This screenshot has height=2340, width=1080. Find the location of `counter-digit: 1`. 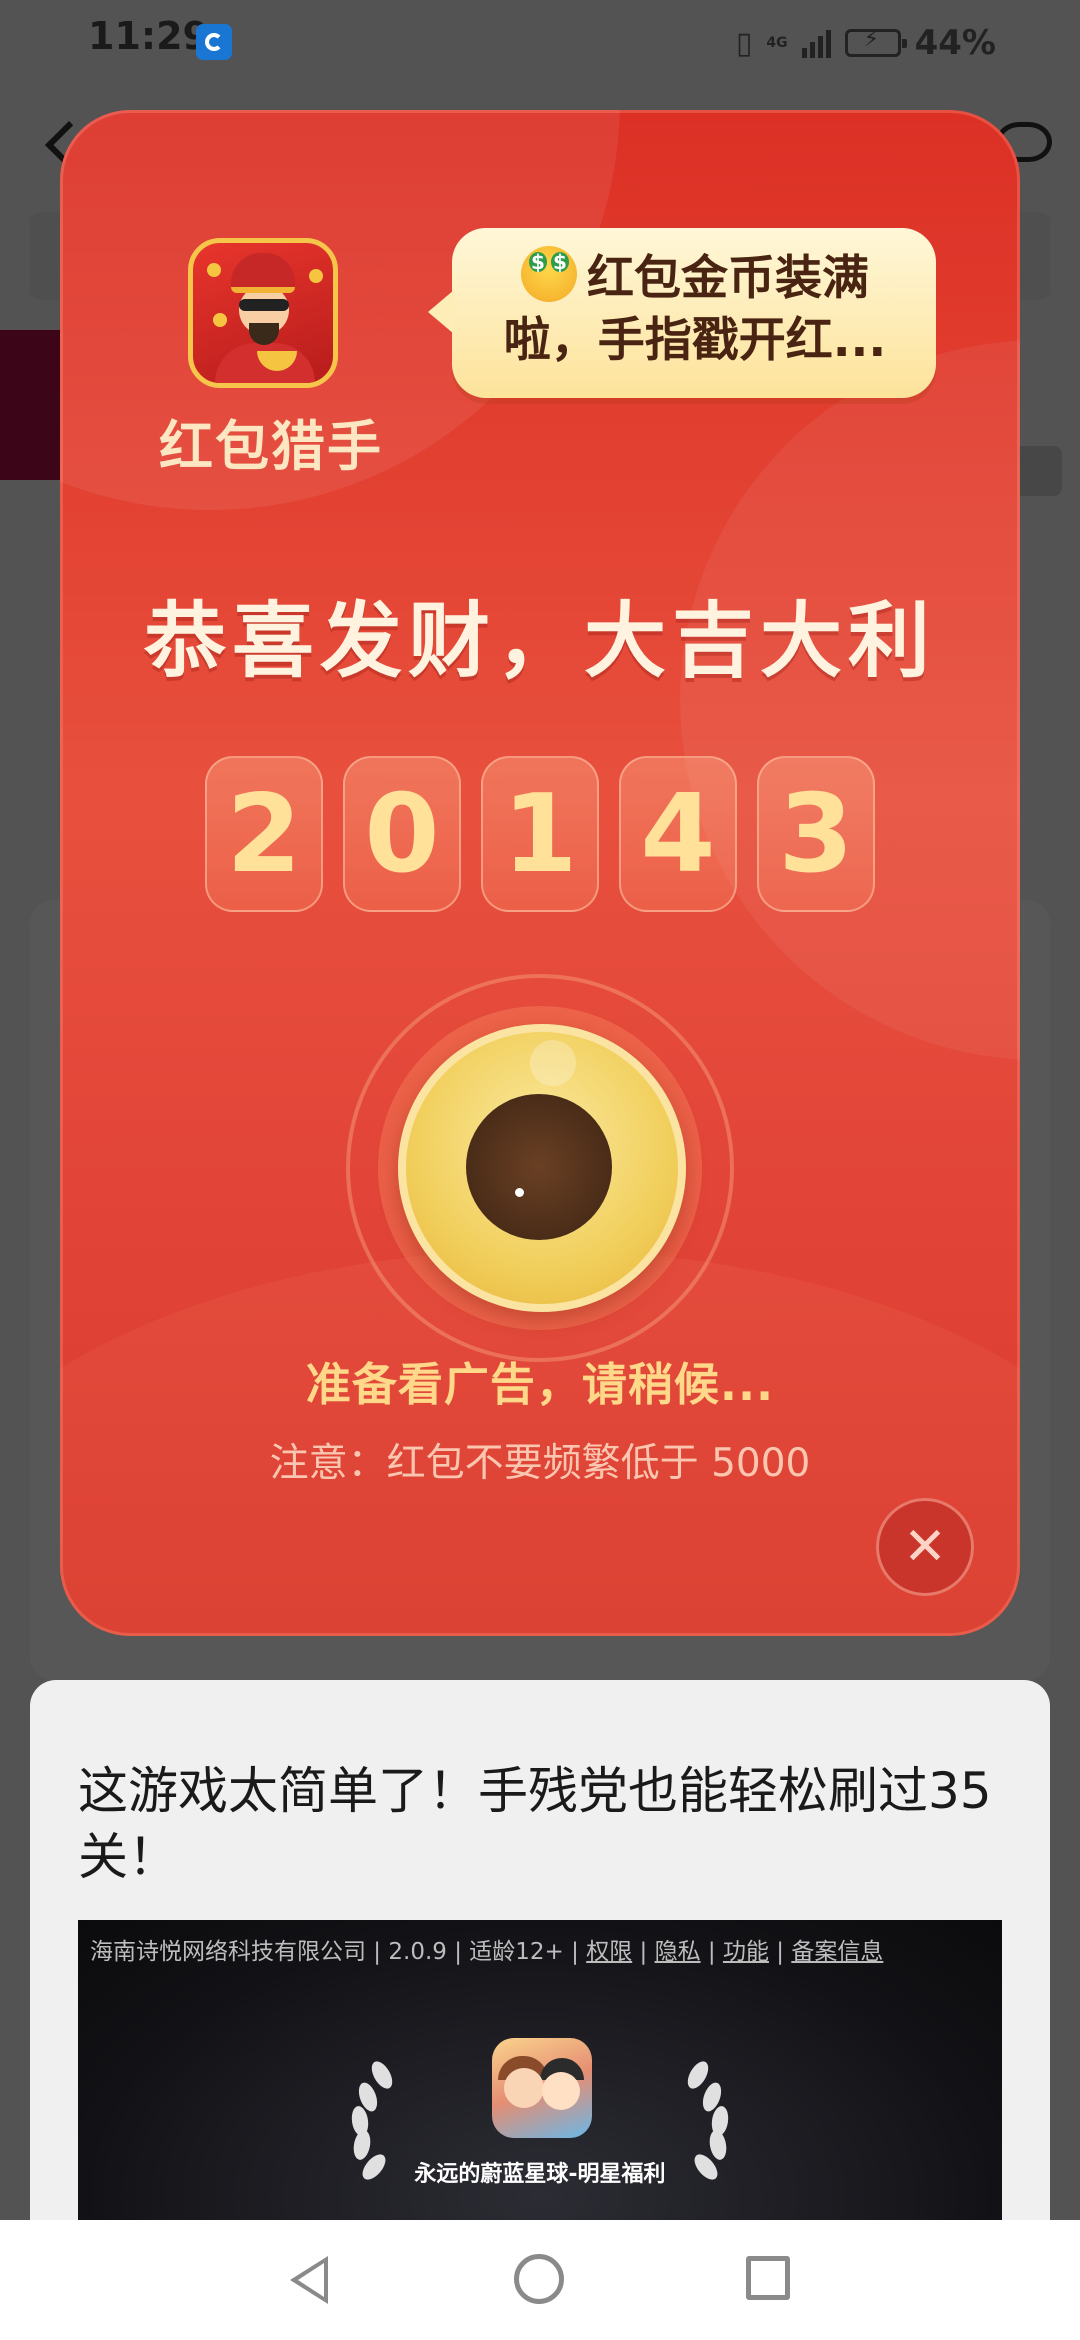

counter-digit: 1 is located at coordinates (540, 834).